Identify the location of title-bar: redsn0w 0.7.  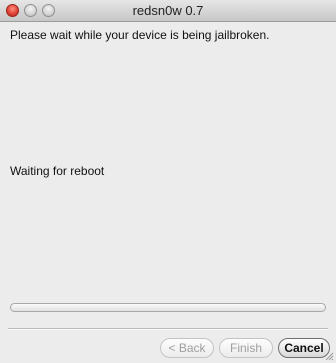
(168, 11).